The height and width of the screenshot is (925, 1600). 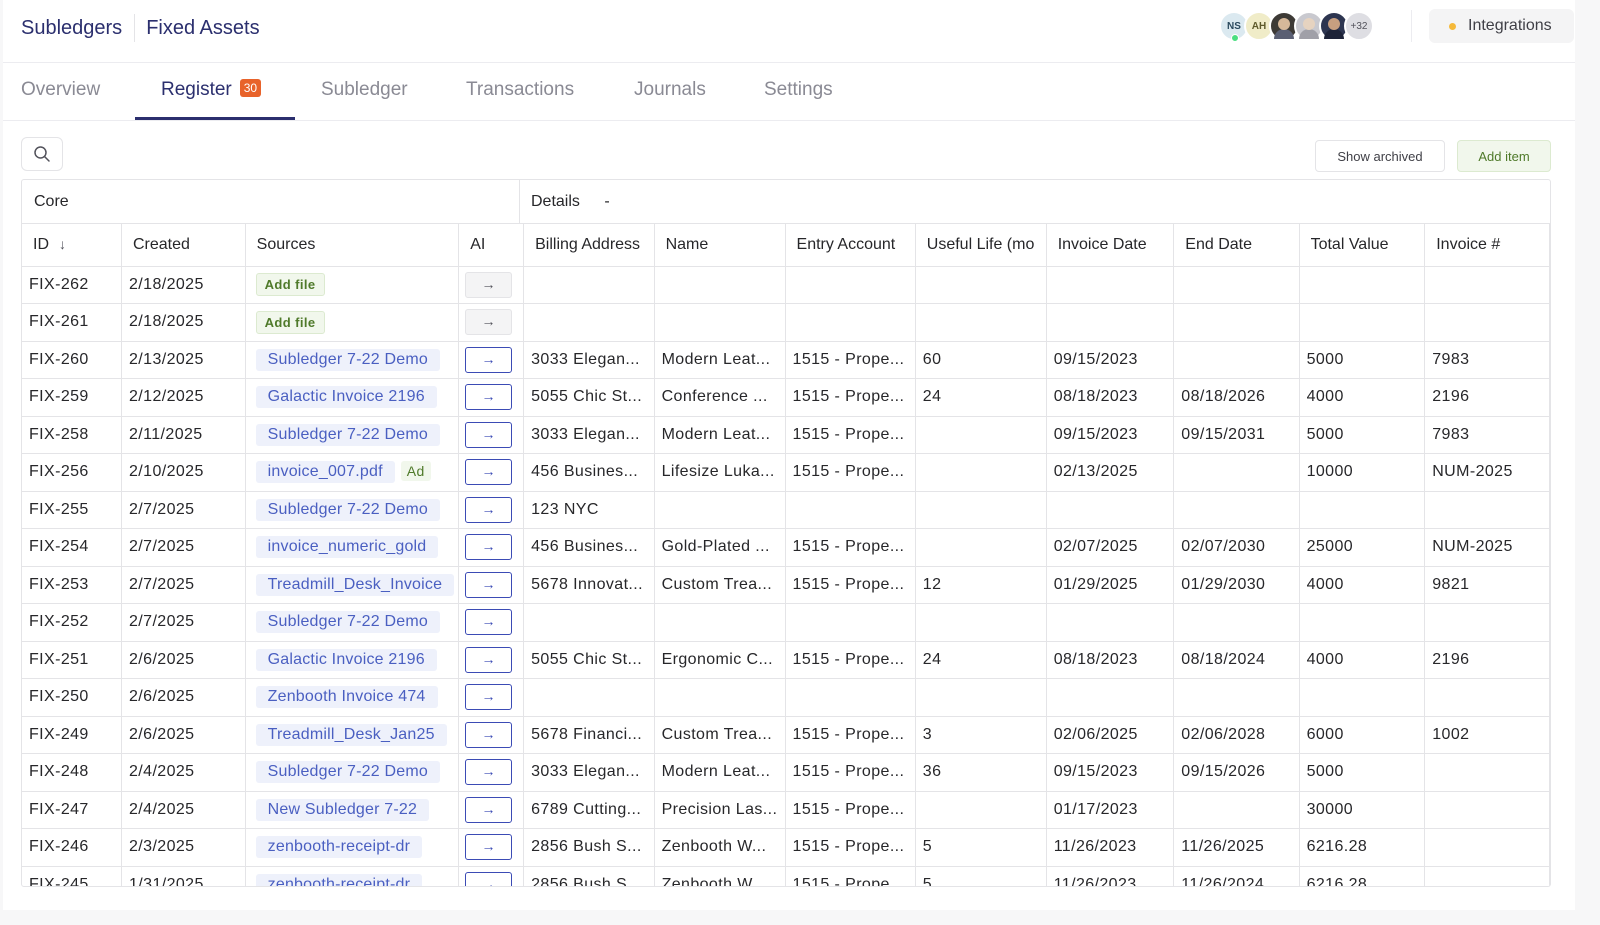 What do you see at coordinates (1362, 547) in the screenshot?
I see `total-value-cell: 25000` at bounding box center [1362, 547].